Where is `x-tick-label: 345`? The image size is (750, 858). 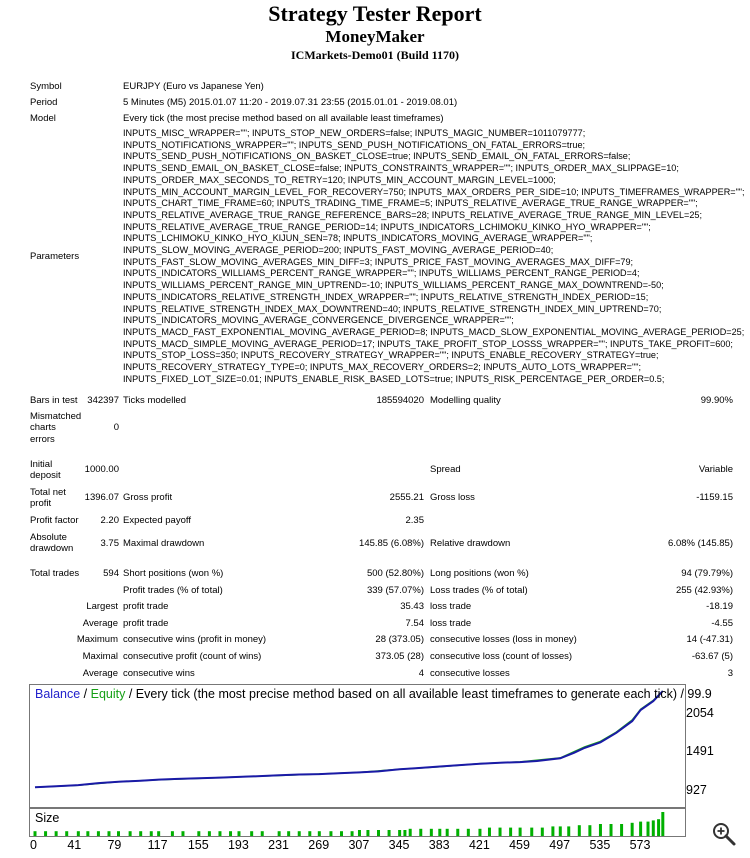 x-tick-label: 345 is located at coordinates (399, 845).